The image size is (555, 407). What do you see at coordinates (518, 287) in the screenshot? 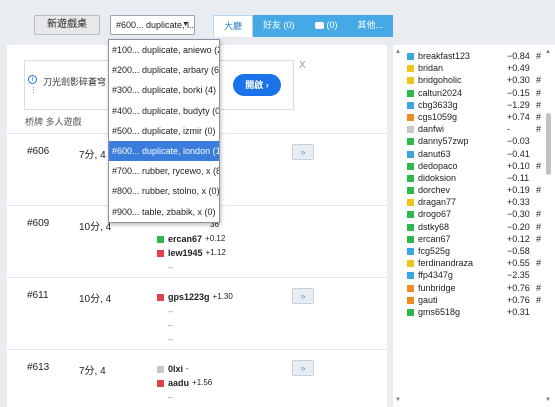
I see `player-rating: +0.76` at bounding box center [518, 287].